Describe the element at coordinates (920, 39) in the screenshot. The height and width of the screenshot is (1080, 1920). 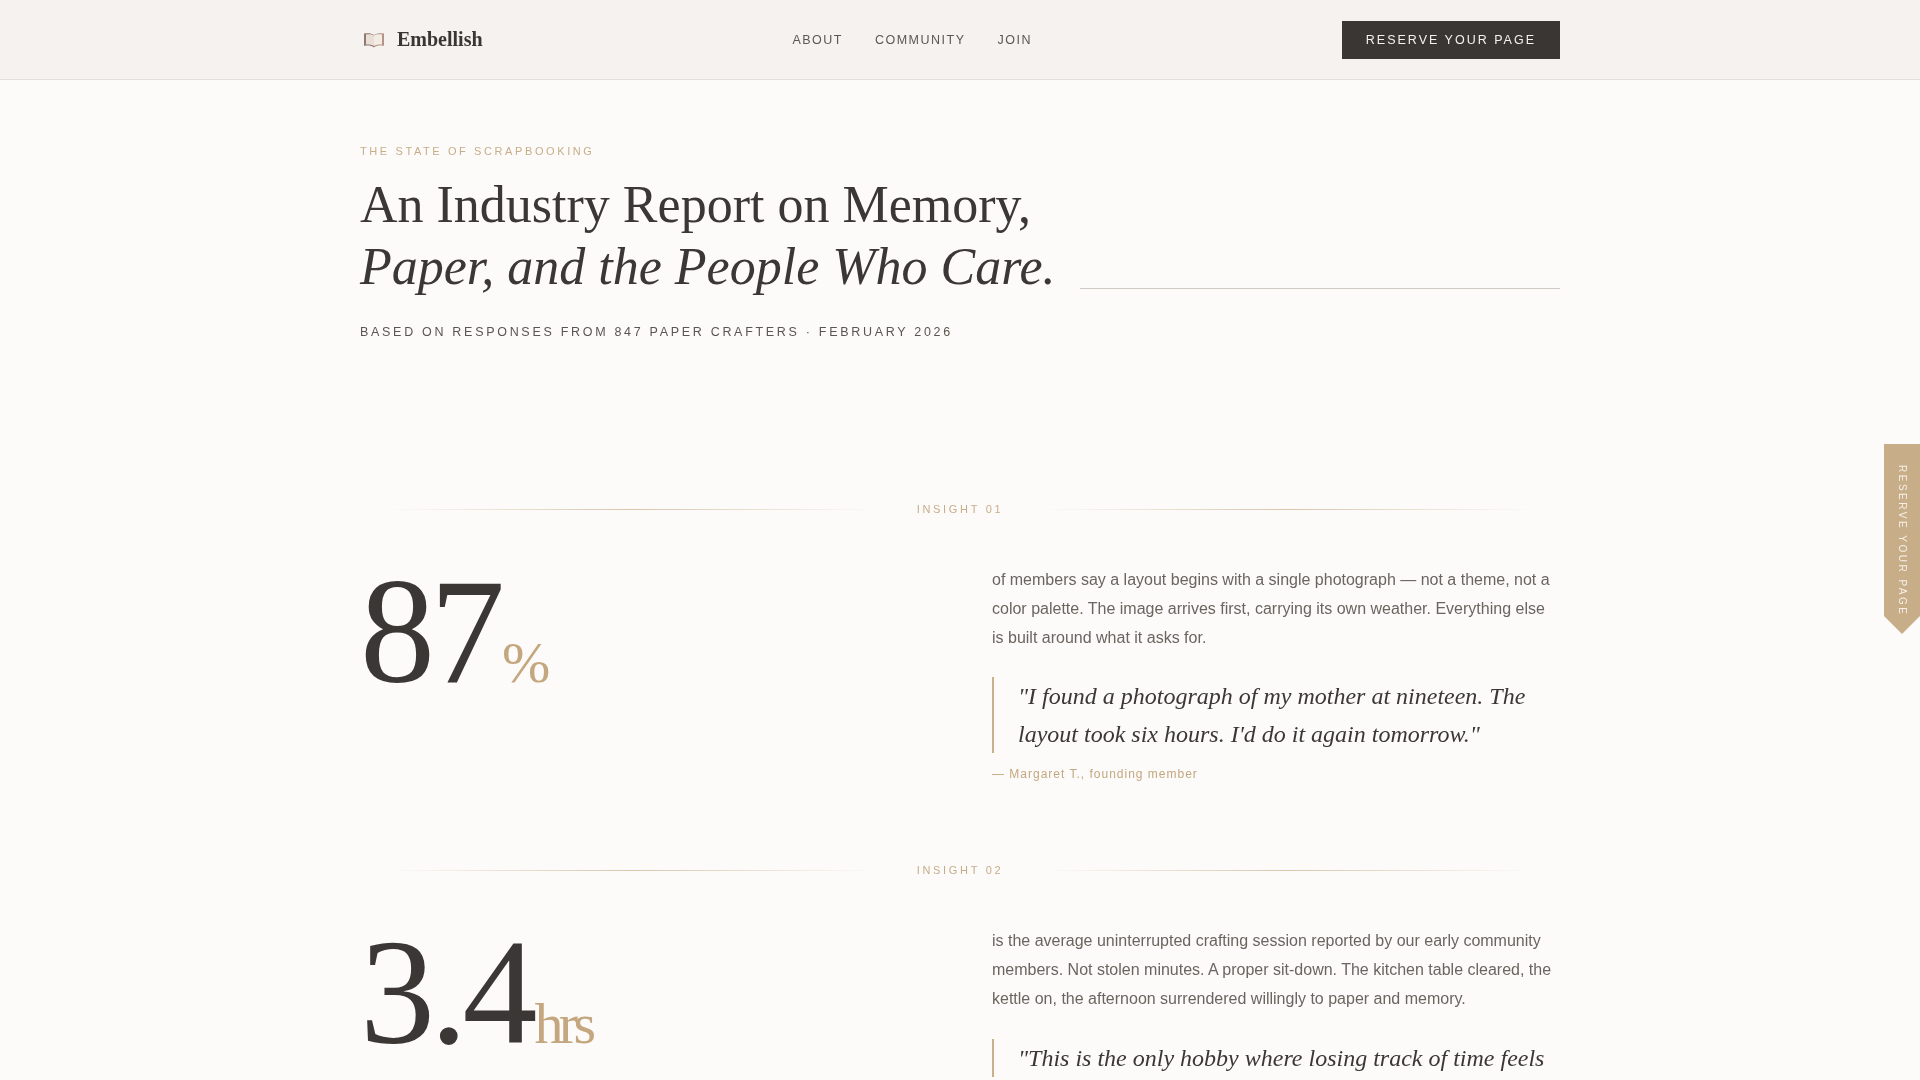
I see `nav-link: COMMUNITY` at that location.